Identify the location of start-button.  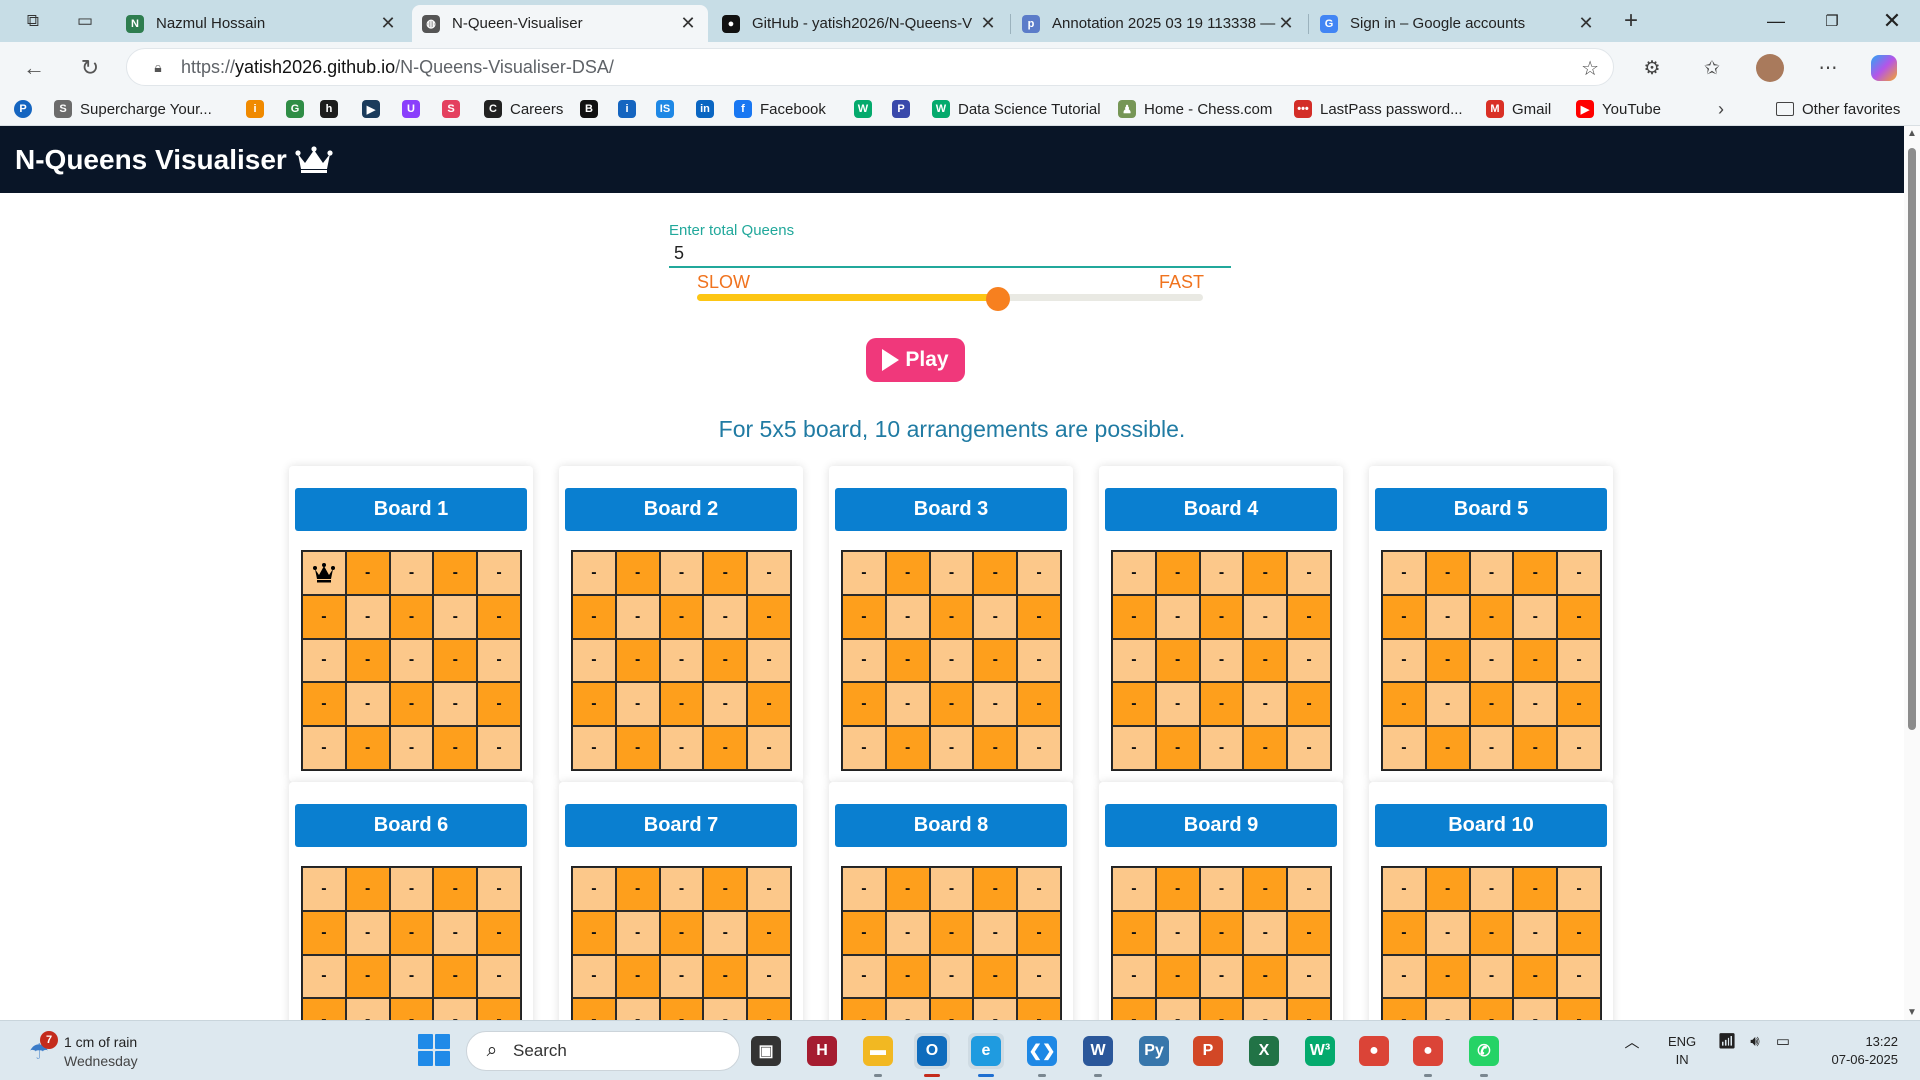
(434, 1050).